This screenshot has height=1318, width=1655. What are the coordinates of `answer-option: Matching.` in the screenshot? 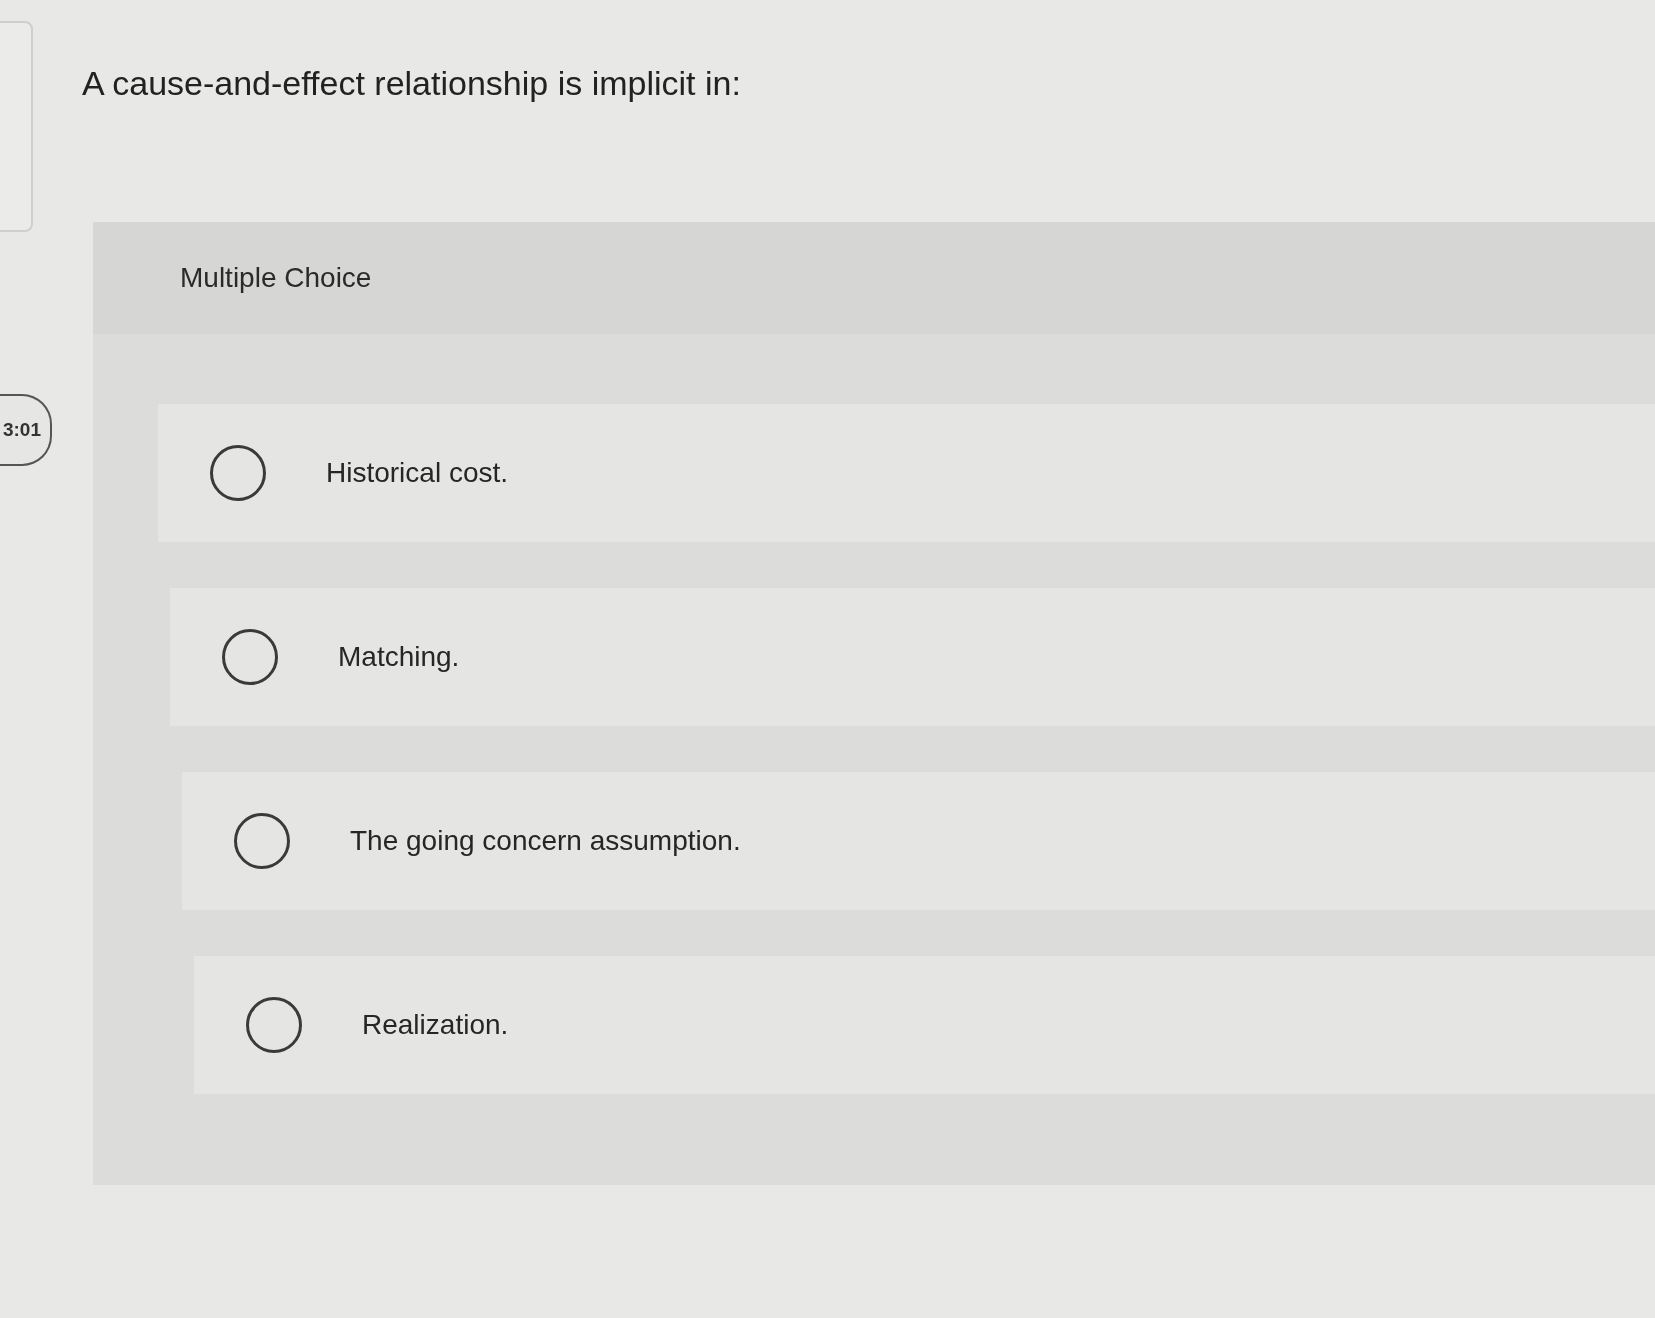 It's located at (912, 657).